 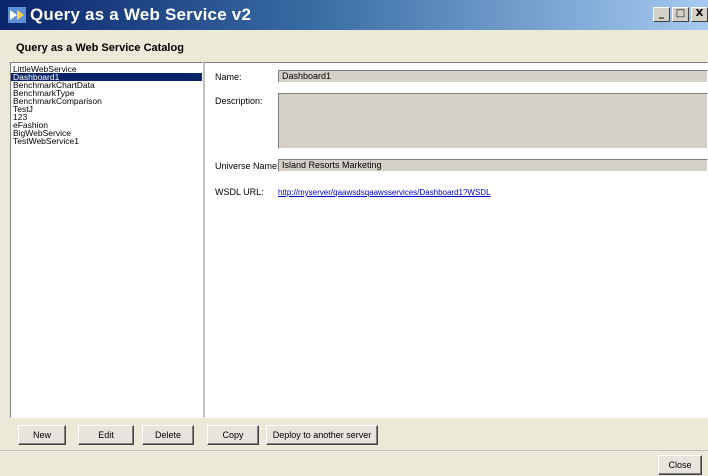 I want to click on new-button: New, so click(x=42, y=435).